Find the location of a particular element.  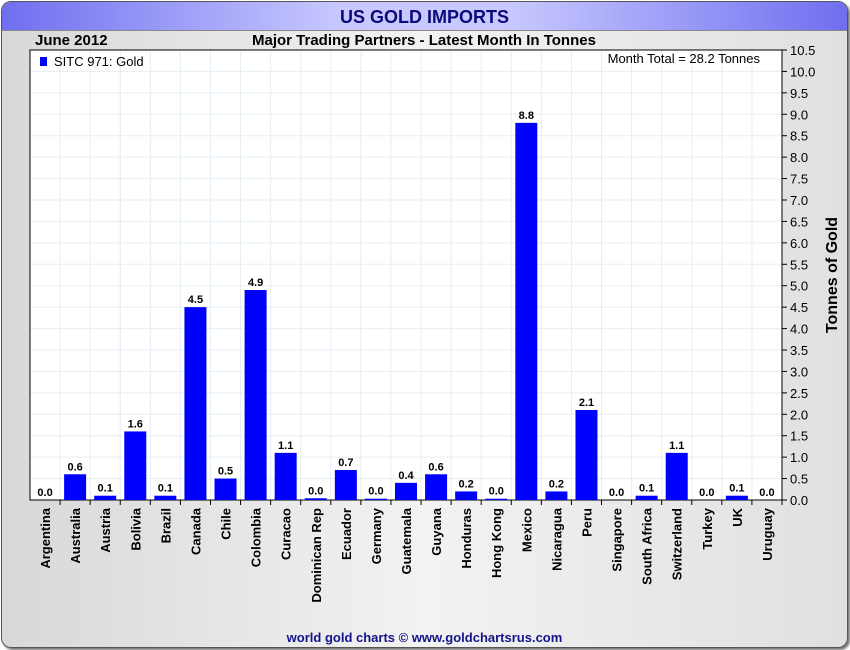

bar-south-africa is located at coordinates (646, 497).